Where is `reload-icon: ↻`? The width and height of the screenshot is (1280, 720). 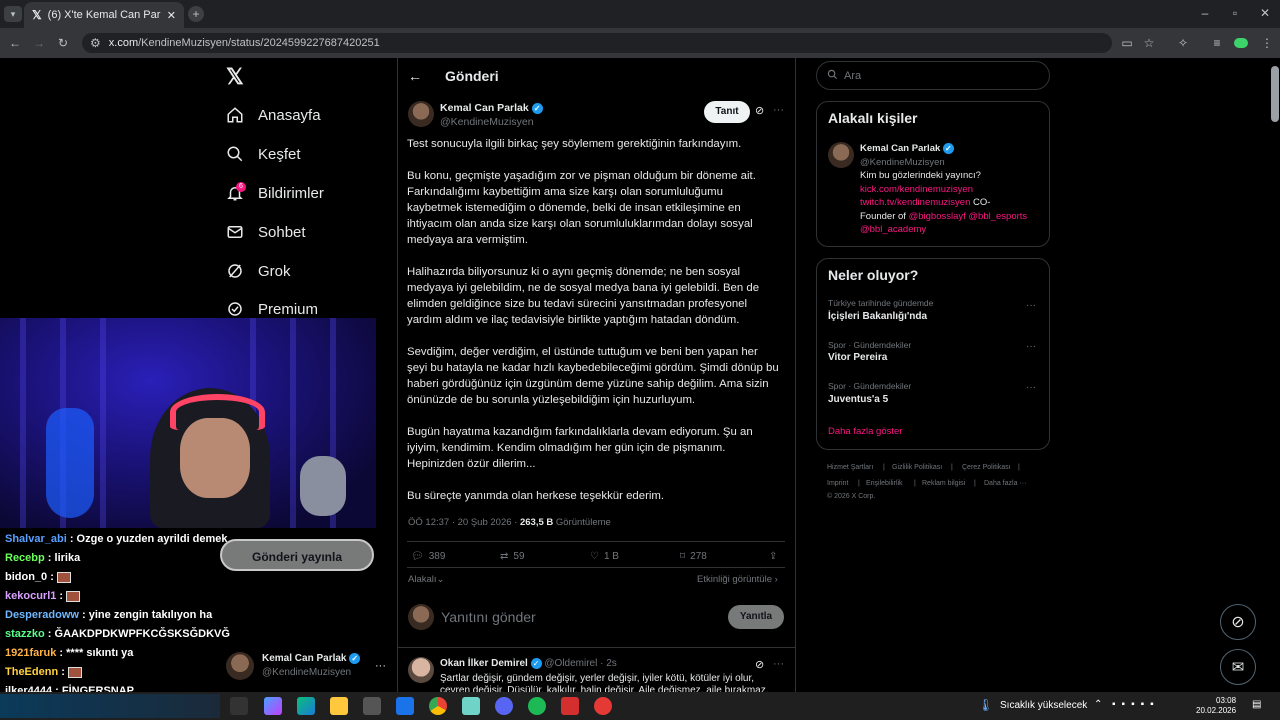
reload-icon: ↻ is located at coordinates (63, 43).